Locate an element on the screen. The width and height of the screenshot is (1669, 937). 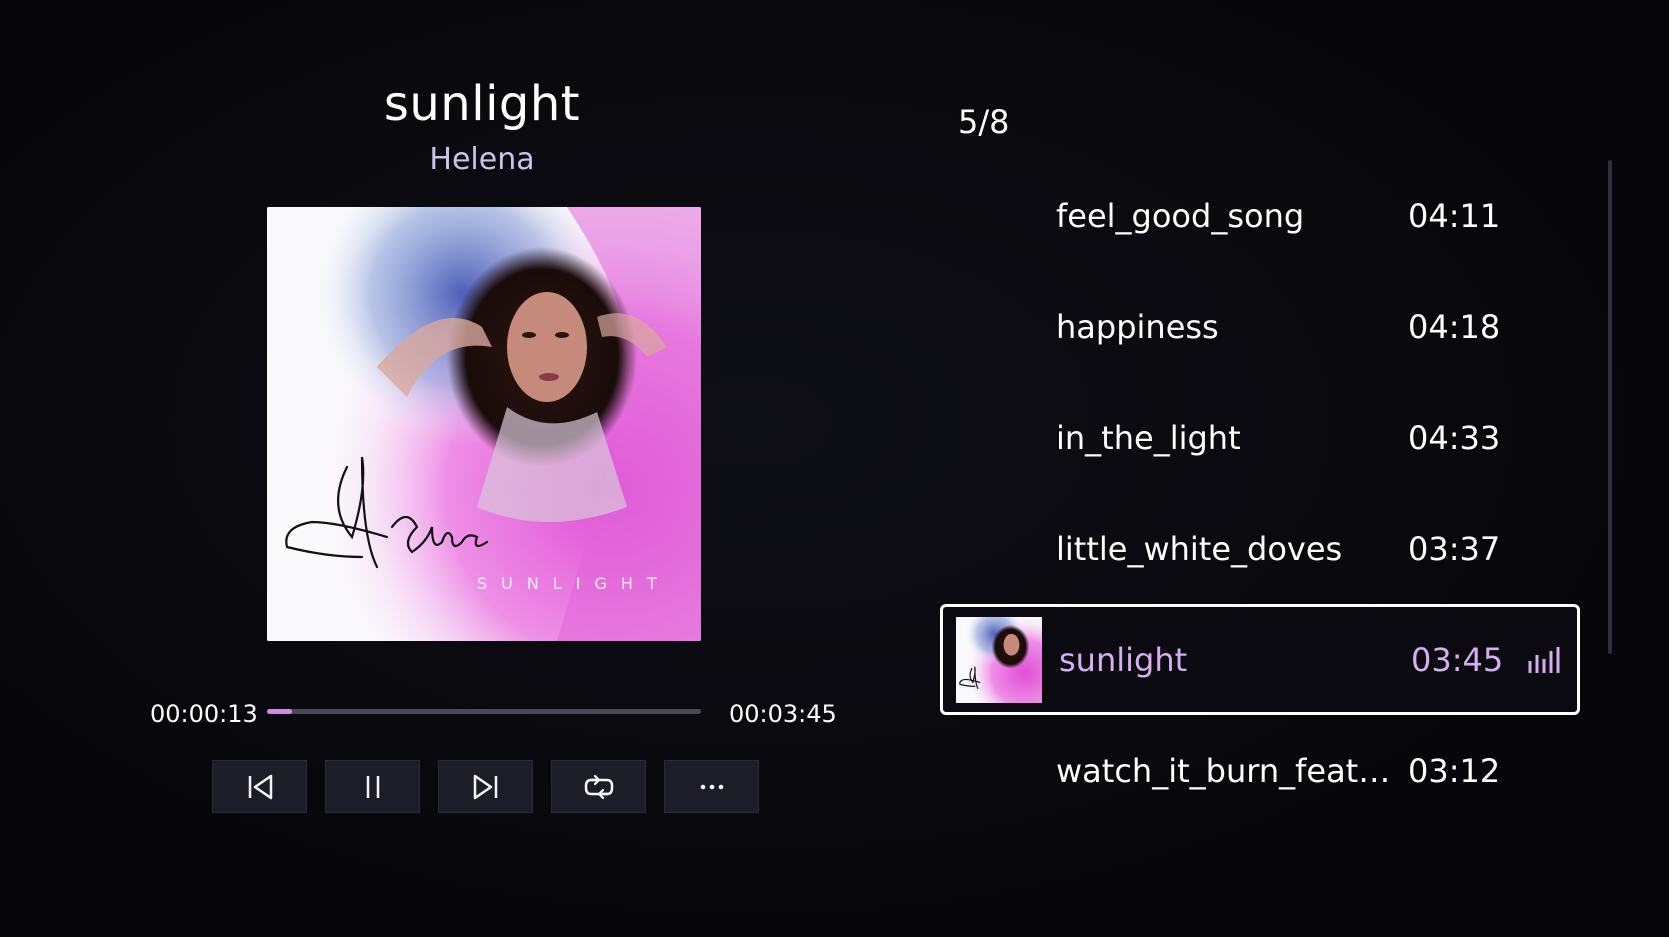
repeat-icon is located at coordinates (598, 786).